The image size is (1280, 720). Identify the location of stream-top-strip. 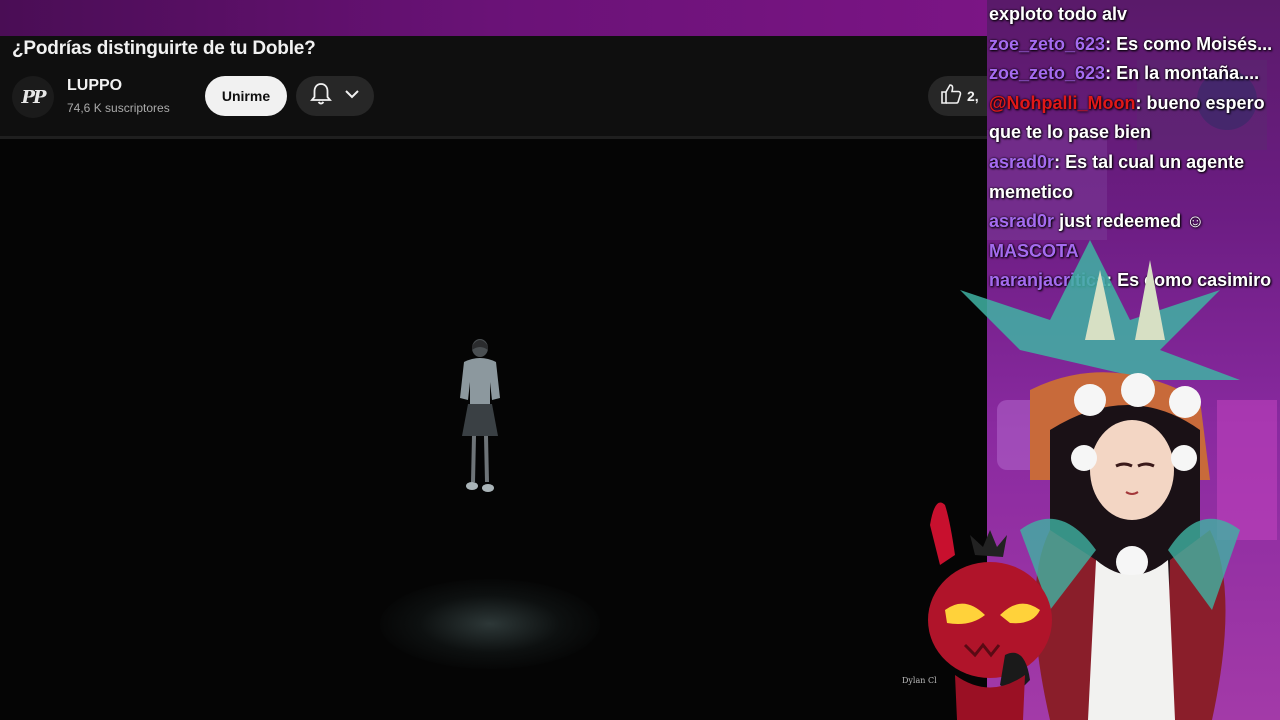
(493, 18).